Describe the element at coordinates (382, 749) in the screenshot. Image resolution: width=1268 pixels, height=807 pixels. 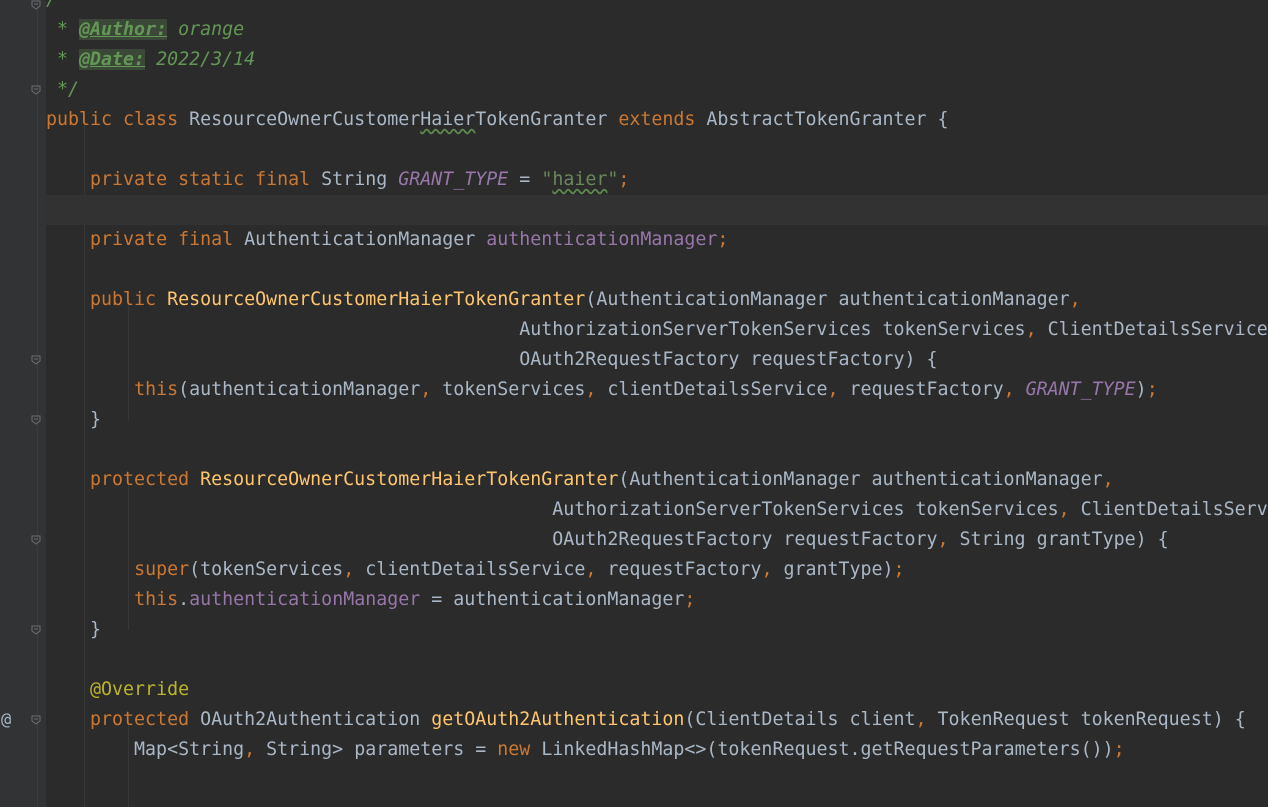
I see `code-token: String> parameters =` at that location.